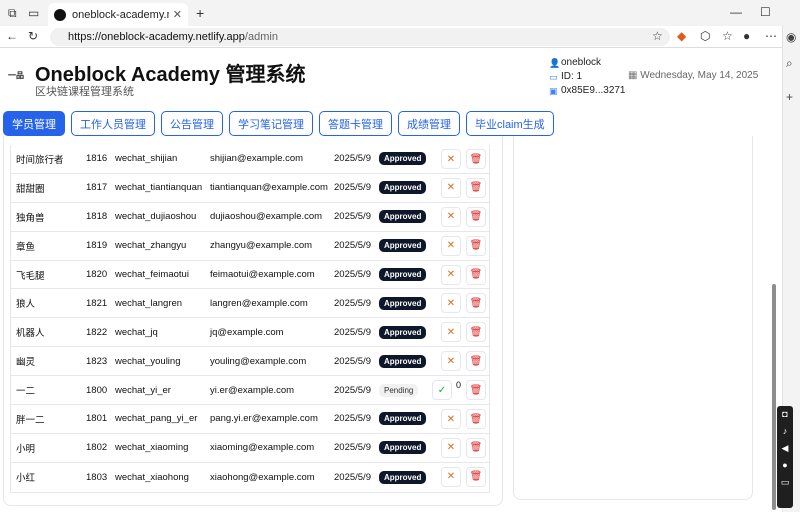 This screenshot has height=512, width=800. Describe the element at coordinates (785, 482) in the screenshot. I see `window-icon: ▭` at that location.